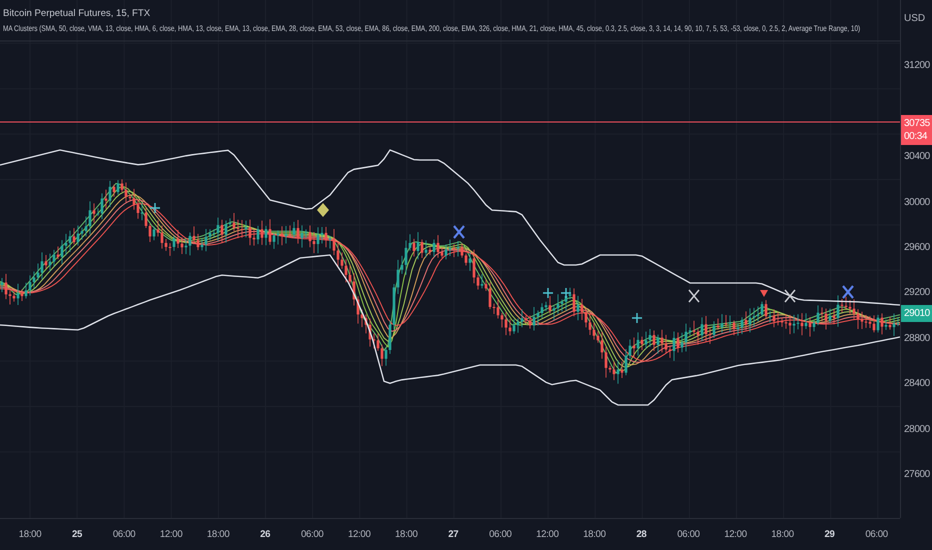 The height and width of the screenshot is (550, 932). What do you see at coordinates (641, 535) in the screenshot?
I see `date-label: 28` at bounding box center [641, 535].